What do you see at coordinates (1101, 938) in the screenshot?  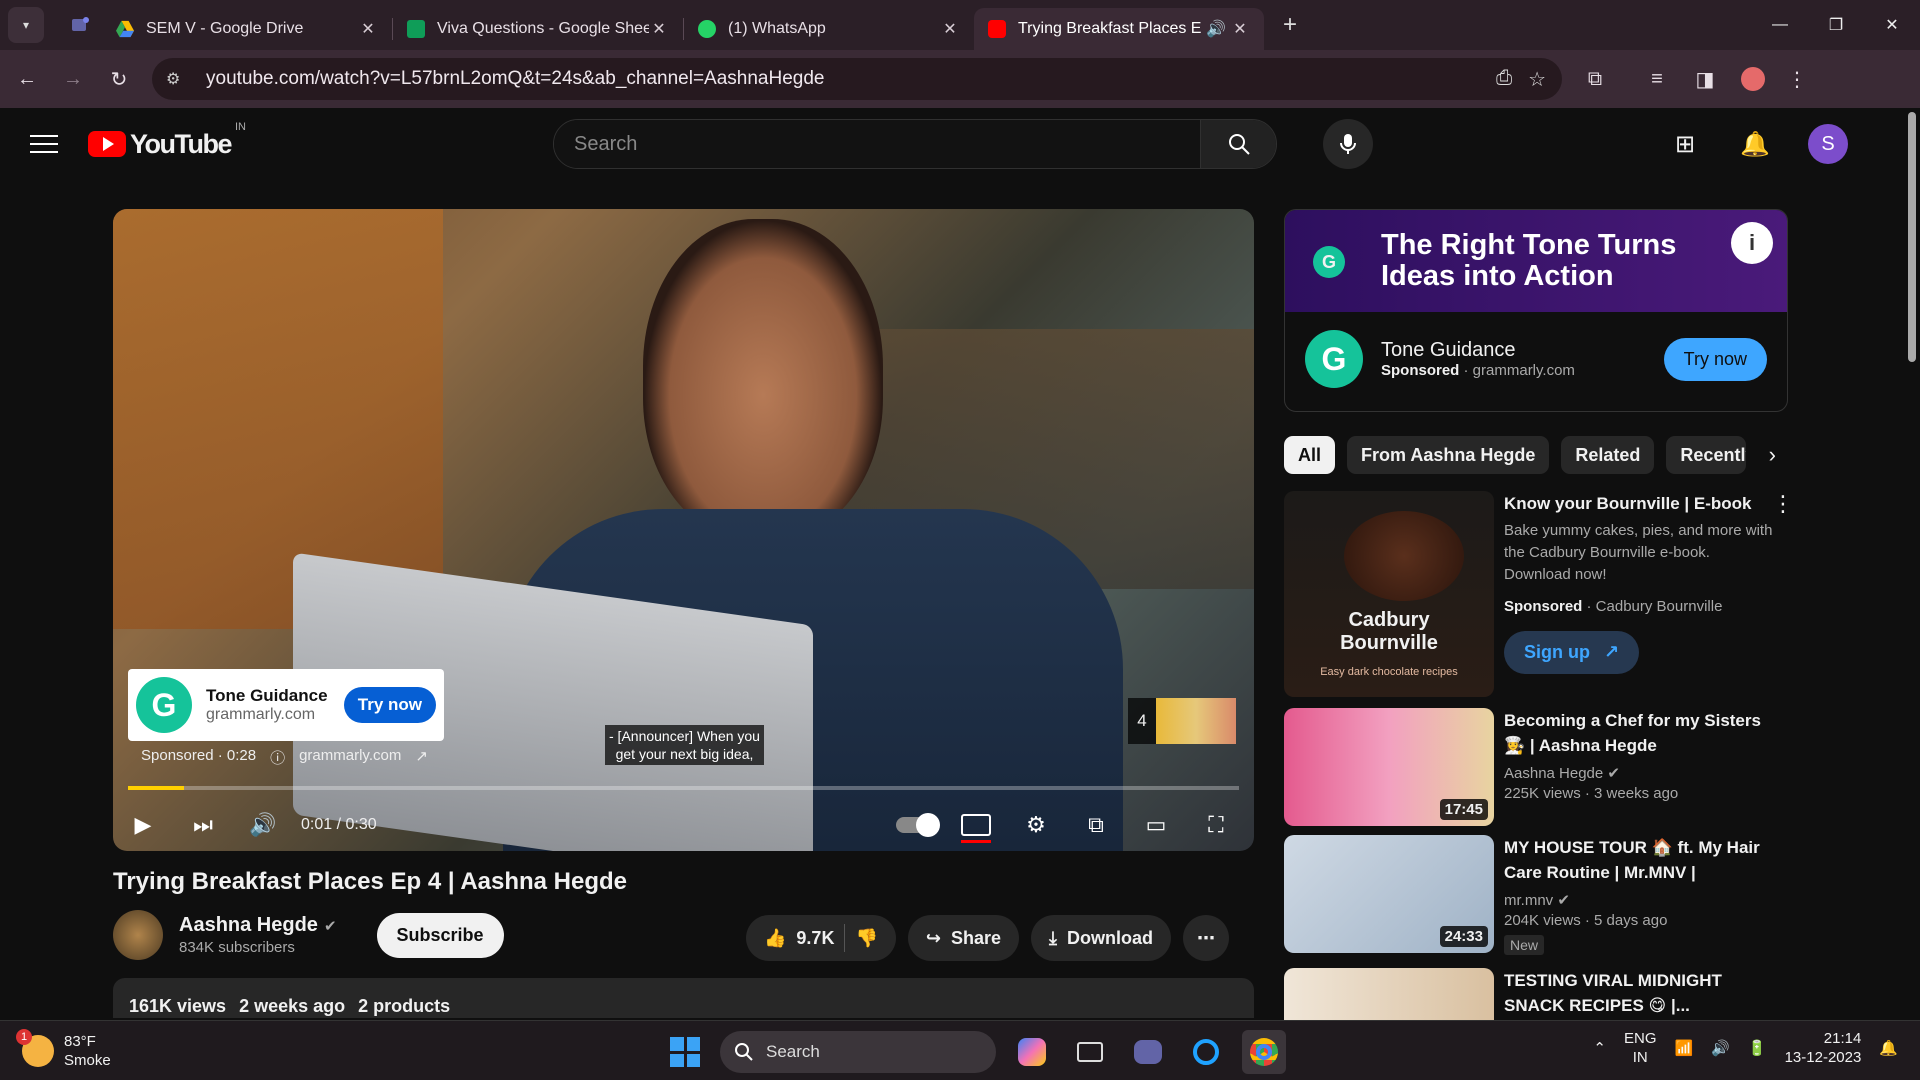 I see `download-button: ⤓ Download` at bounding box center [1101, 938].